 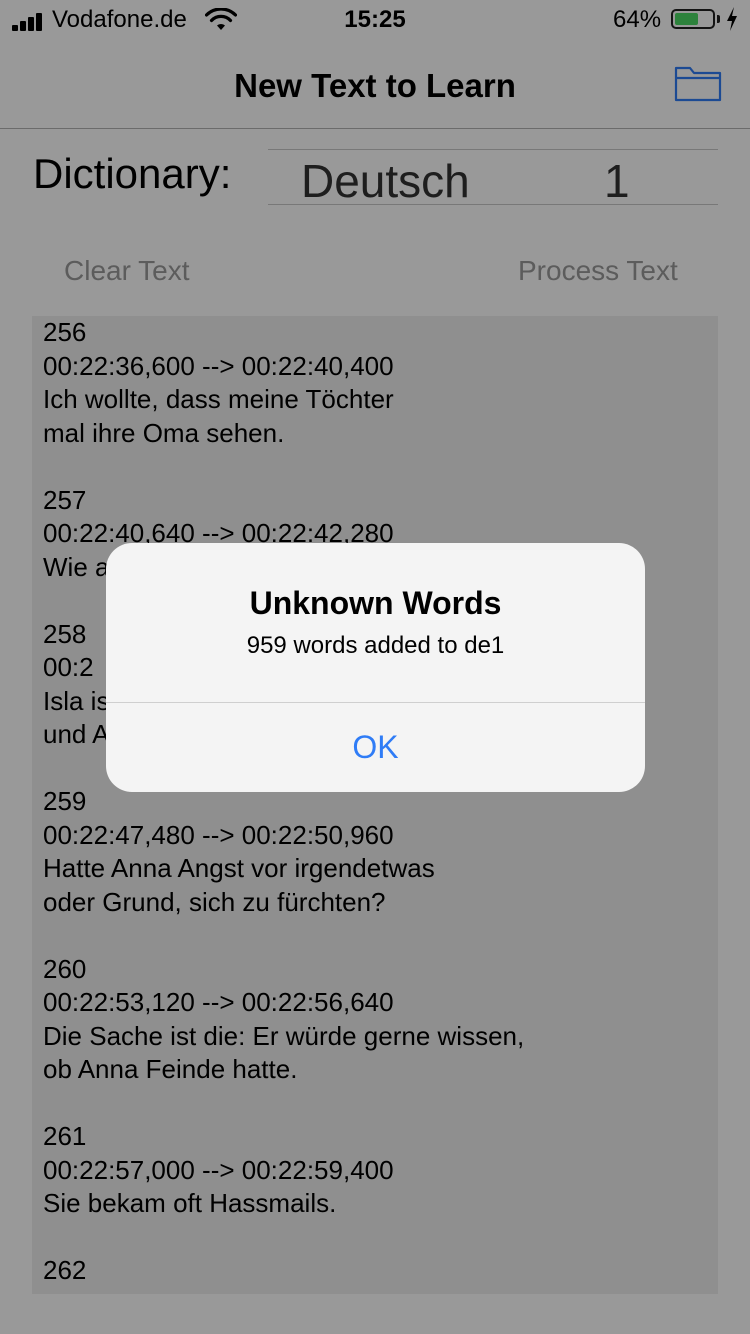 I want to click on alert-title: Unknown Words, so click(x=375, y=603).